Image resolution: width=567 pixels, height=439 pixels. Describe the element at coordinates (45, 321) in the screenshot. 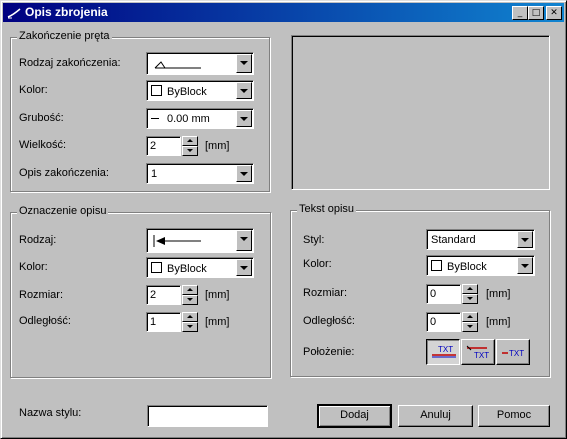

I see `odleglosc-label: Odległość:` at that location.